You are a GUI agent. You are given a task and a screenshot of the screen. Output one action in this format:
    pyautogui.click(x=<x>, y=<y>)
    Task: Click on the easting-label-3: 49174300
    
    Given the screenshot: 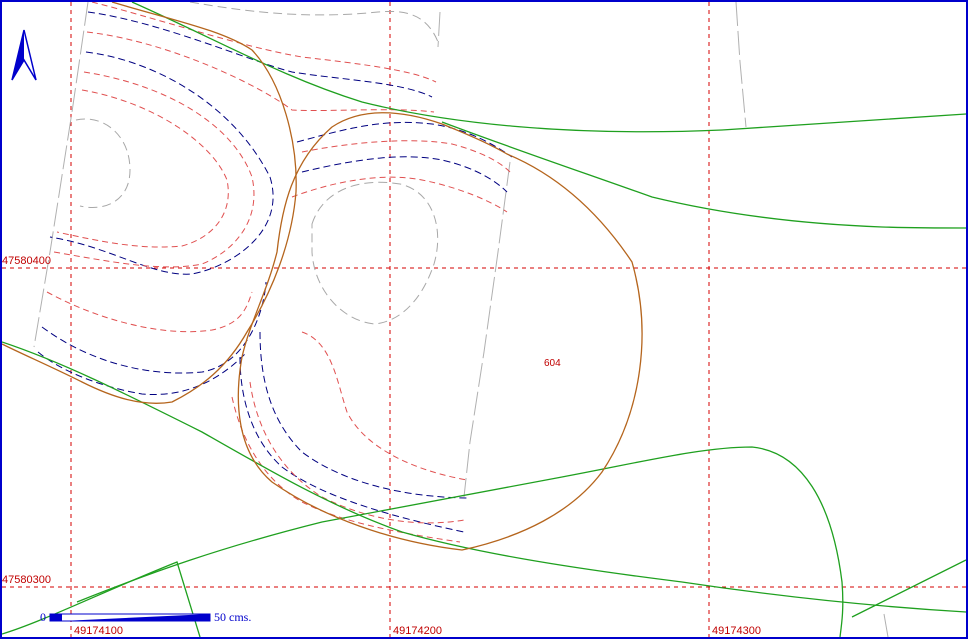 What is the action you would take?
    pyautogui.click(x=736, y=631)
    